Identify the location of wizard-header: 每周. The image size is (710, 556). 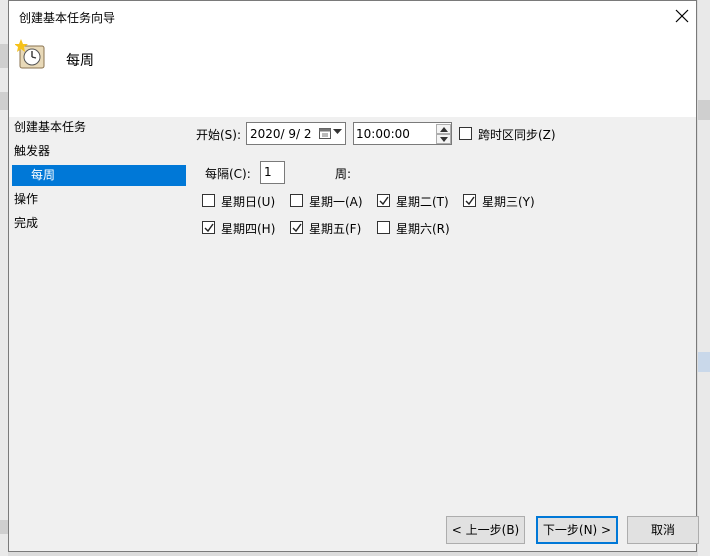
(352, 74).